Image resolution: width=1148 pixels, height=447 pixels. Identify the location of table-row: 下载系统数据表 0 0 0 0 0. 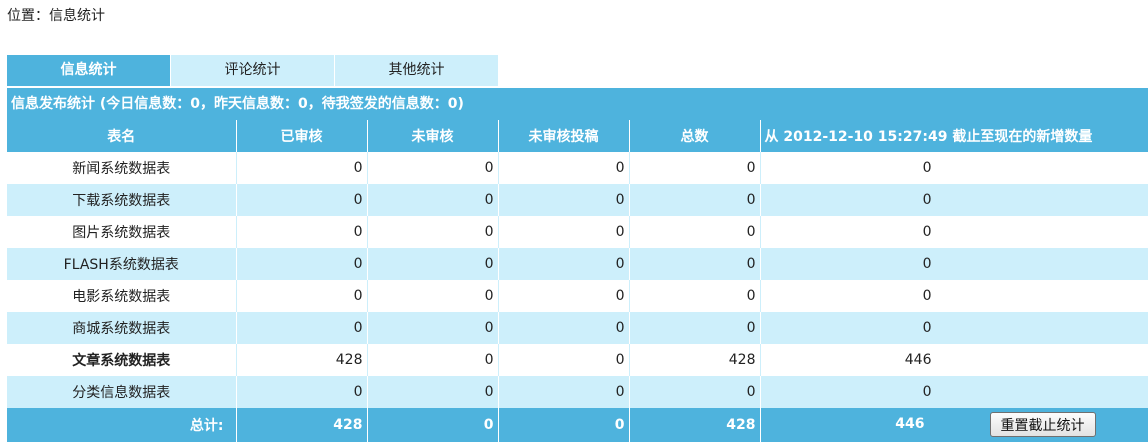
(577, 200).